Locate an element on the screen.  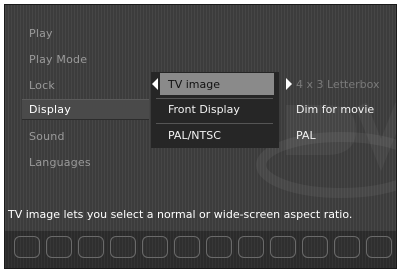
menu-item-sound: Sound is located at coordinates (47, 136).